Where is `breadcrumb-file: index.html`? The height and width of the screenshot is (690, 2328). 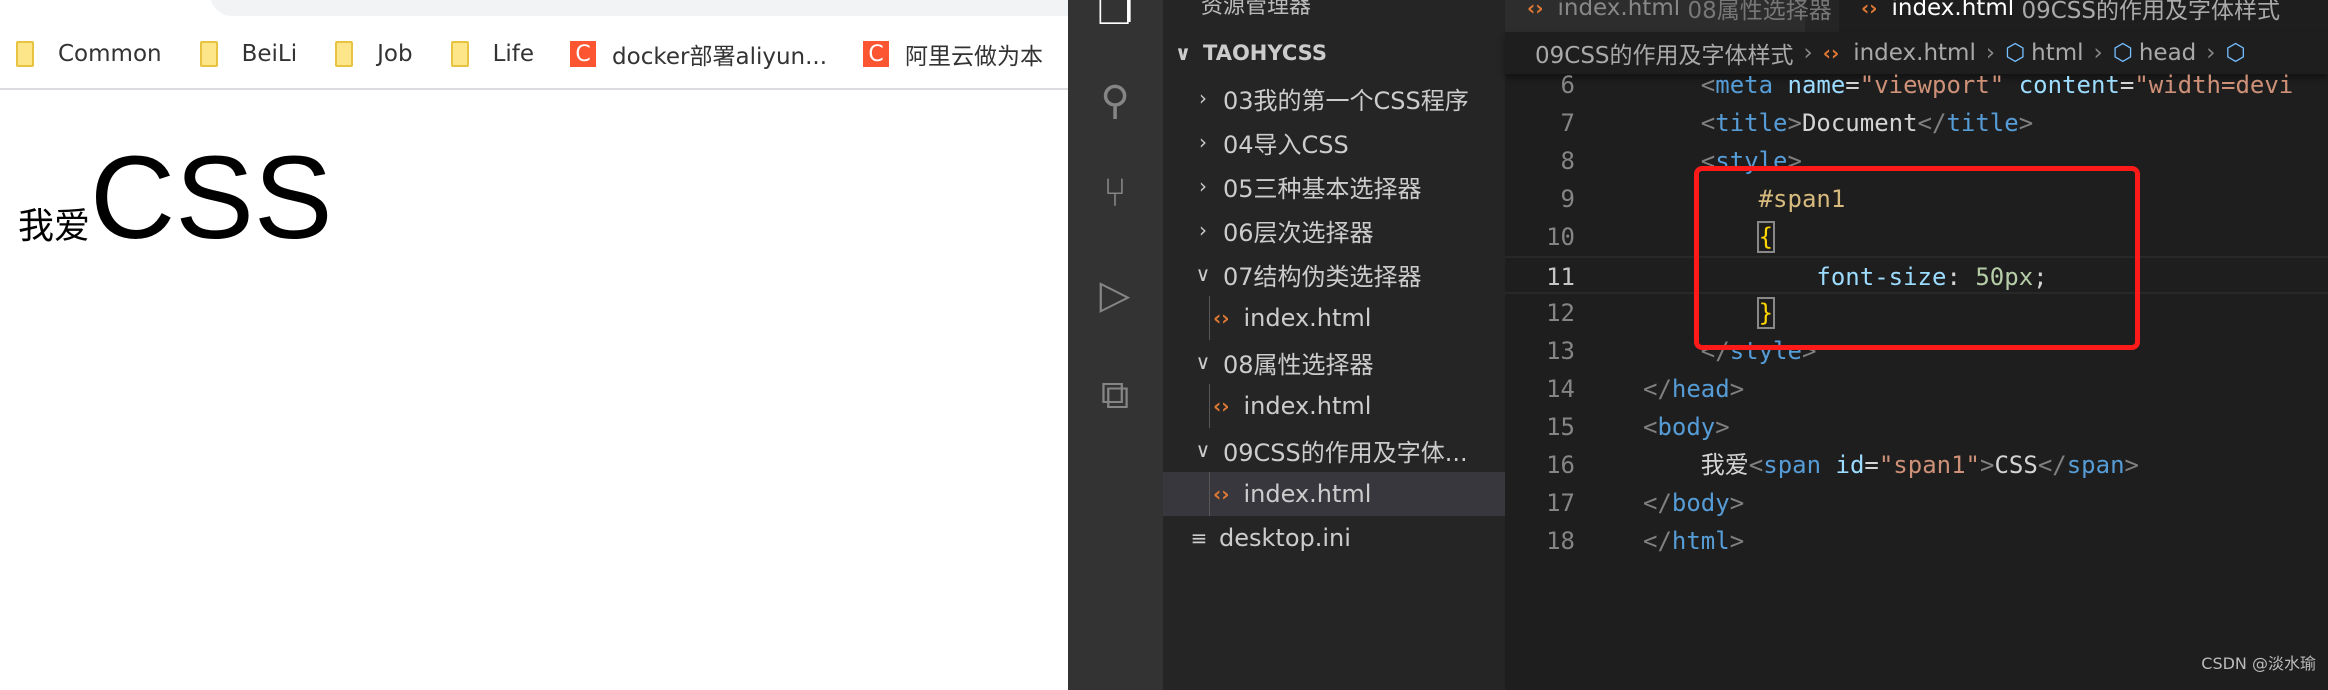
breadcrumb-file: index.html is located at coordinates (1914, 53).